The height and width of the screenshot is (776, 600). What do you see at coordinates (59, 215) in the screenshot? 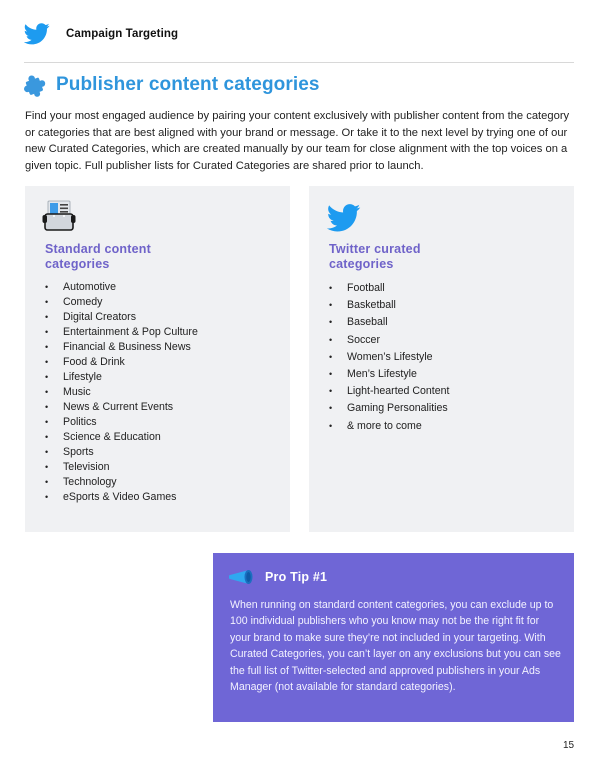
I see `rolodex-icon` at bounding box center [59, 215].